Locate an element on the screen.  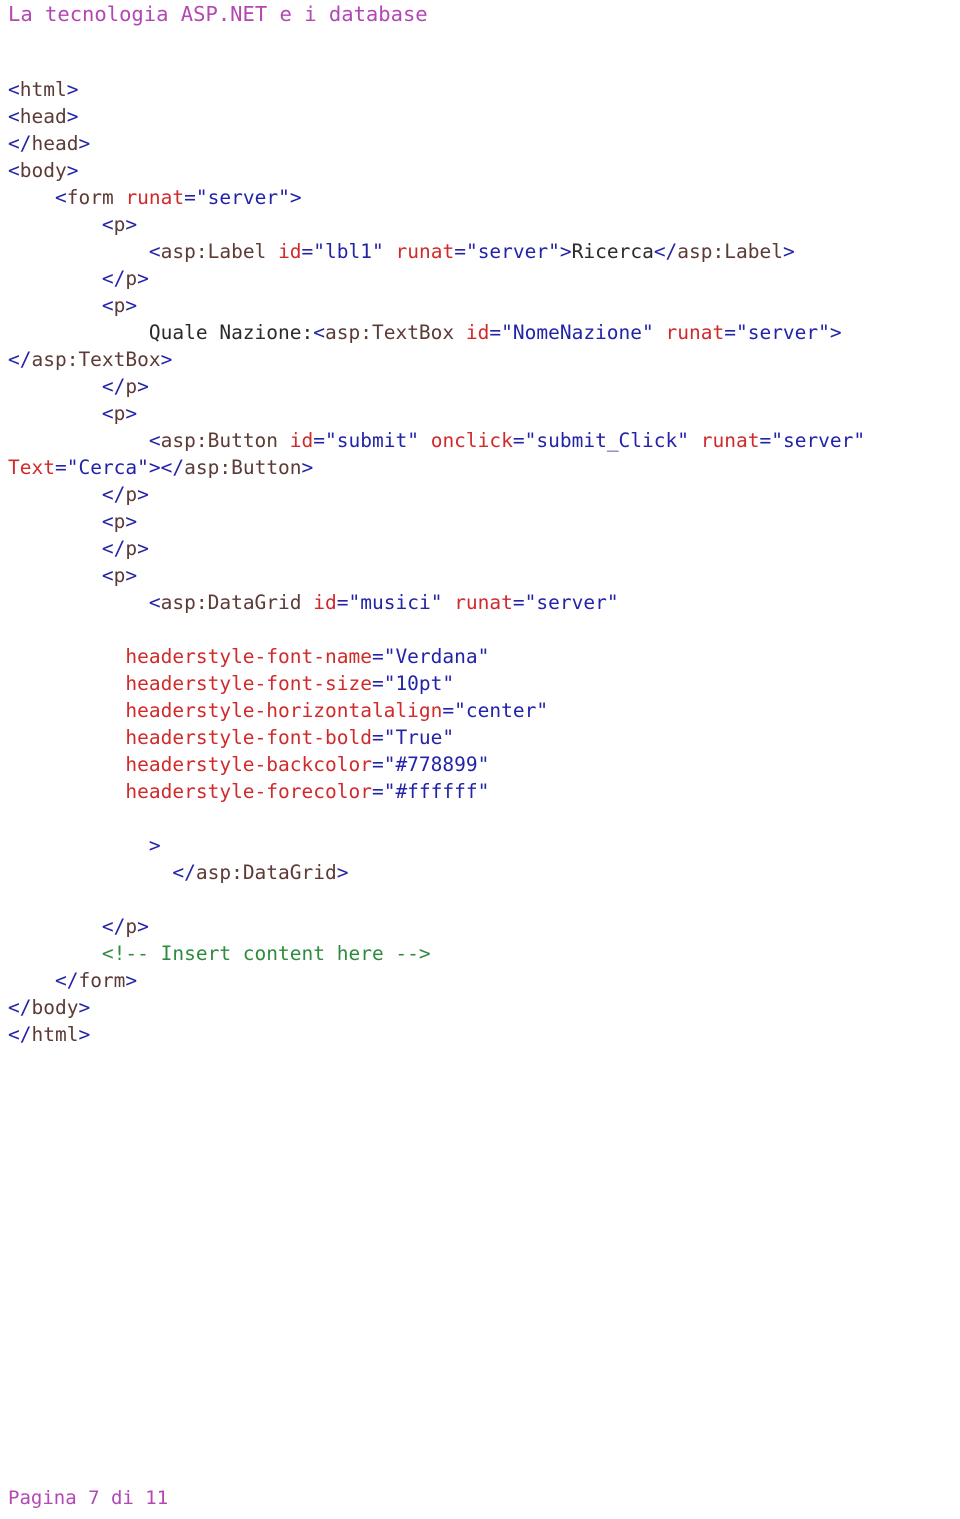
code-token-tag: html is located at coordinates (55, 1034).